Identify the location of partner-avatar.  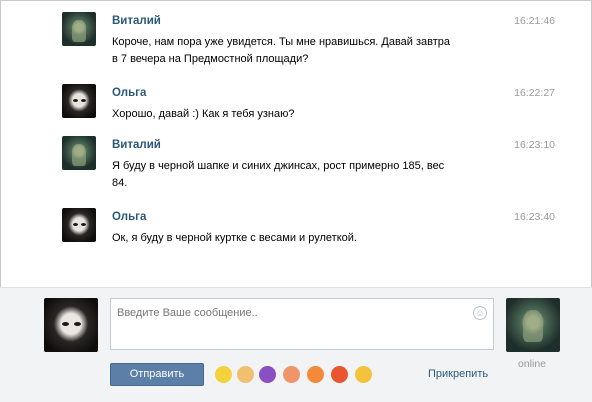
(533, 325).